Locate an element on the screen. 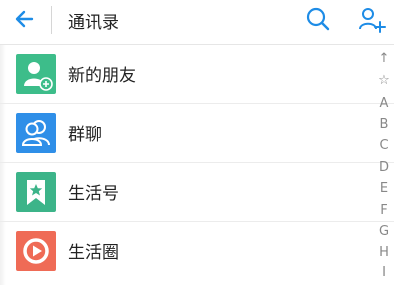 The width and height of the screenshot is (394, 285). index-item: G is located at coordinates (383, 232).